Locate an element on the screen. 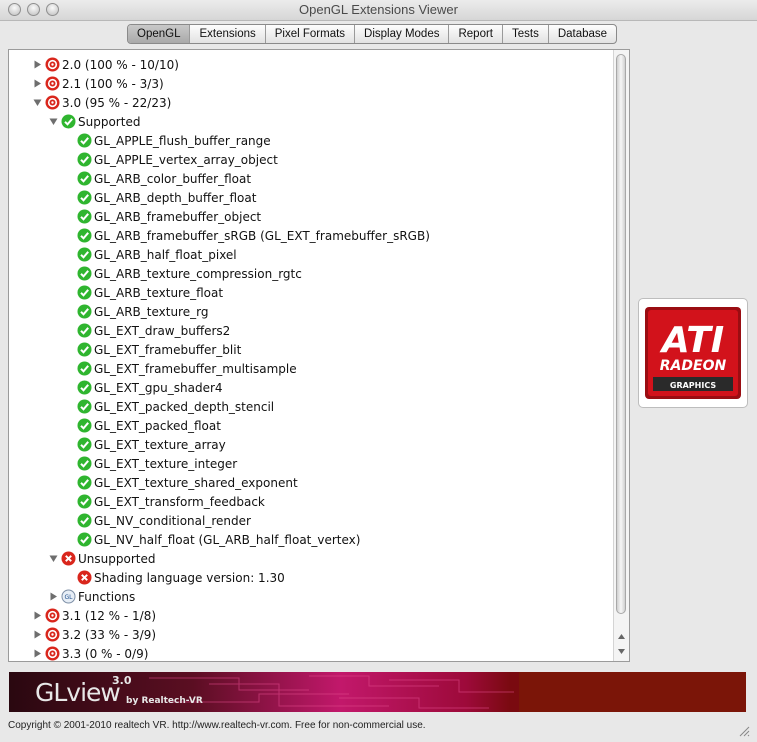 Image resolution: width=757 pixels, height=742 pixels. version-node: 3.2 (33 % - 3/9) is located at coordinates (93, 634).